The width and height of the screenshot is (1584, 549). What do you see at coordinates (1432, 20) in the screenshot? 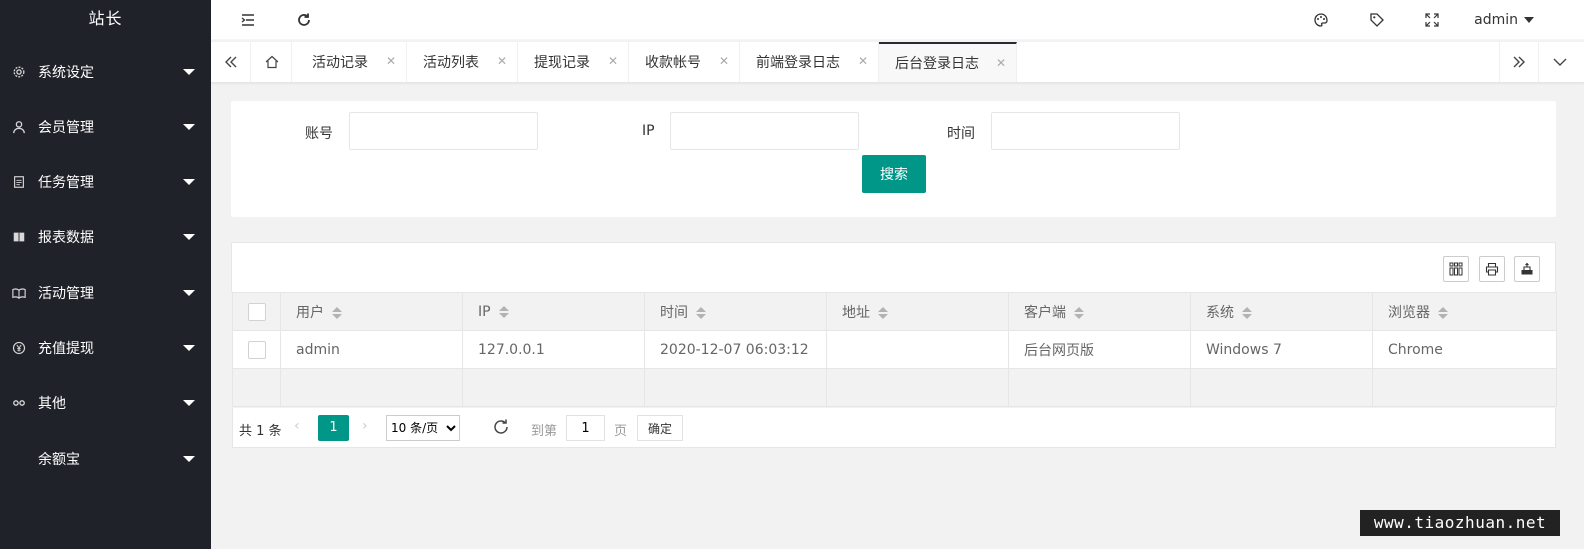
I see `fullscreen-icon` at bounding box center [1432, 20].